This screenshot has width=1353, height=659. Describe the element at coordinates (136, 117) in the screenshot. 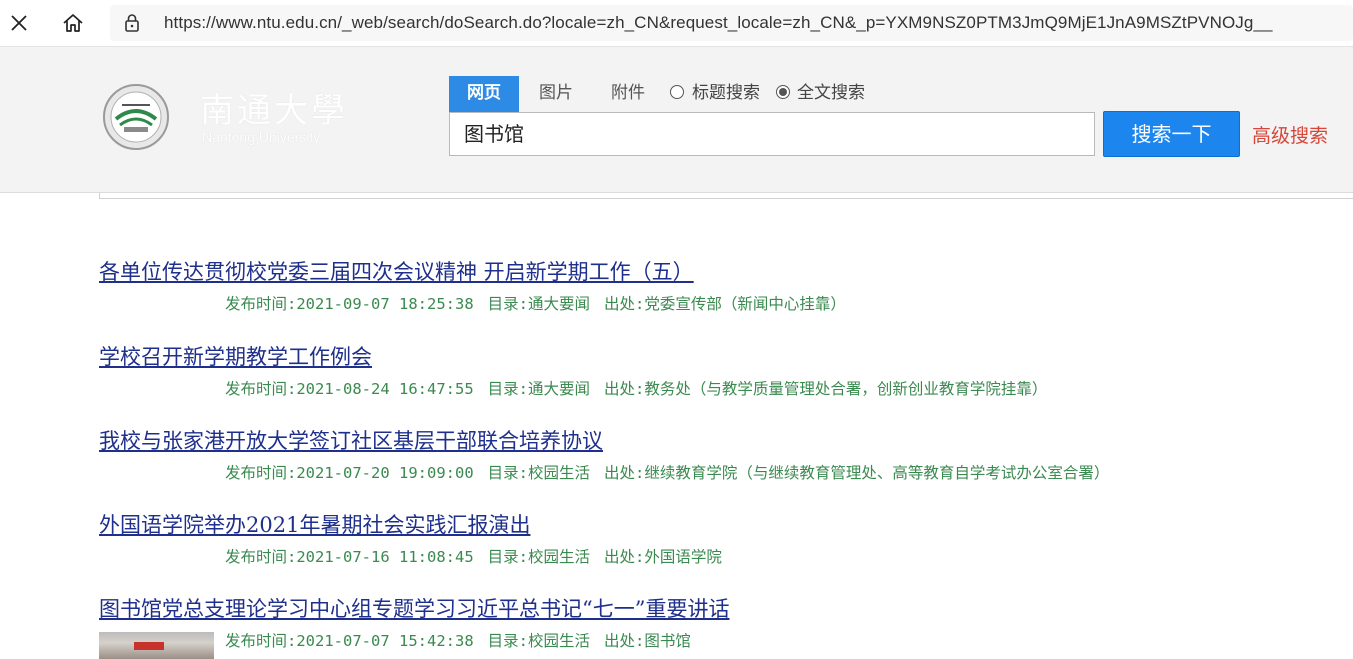

I see `emblem-icon` at that location.